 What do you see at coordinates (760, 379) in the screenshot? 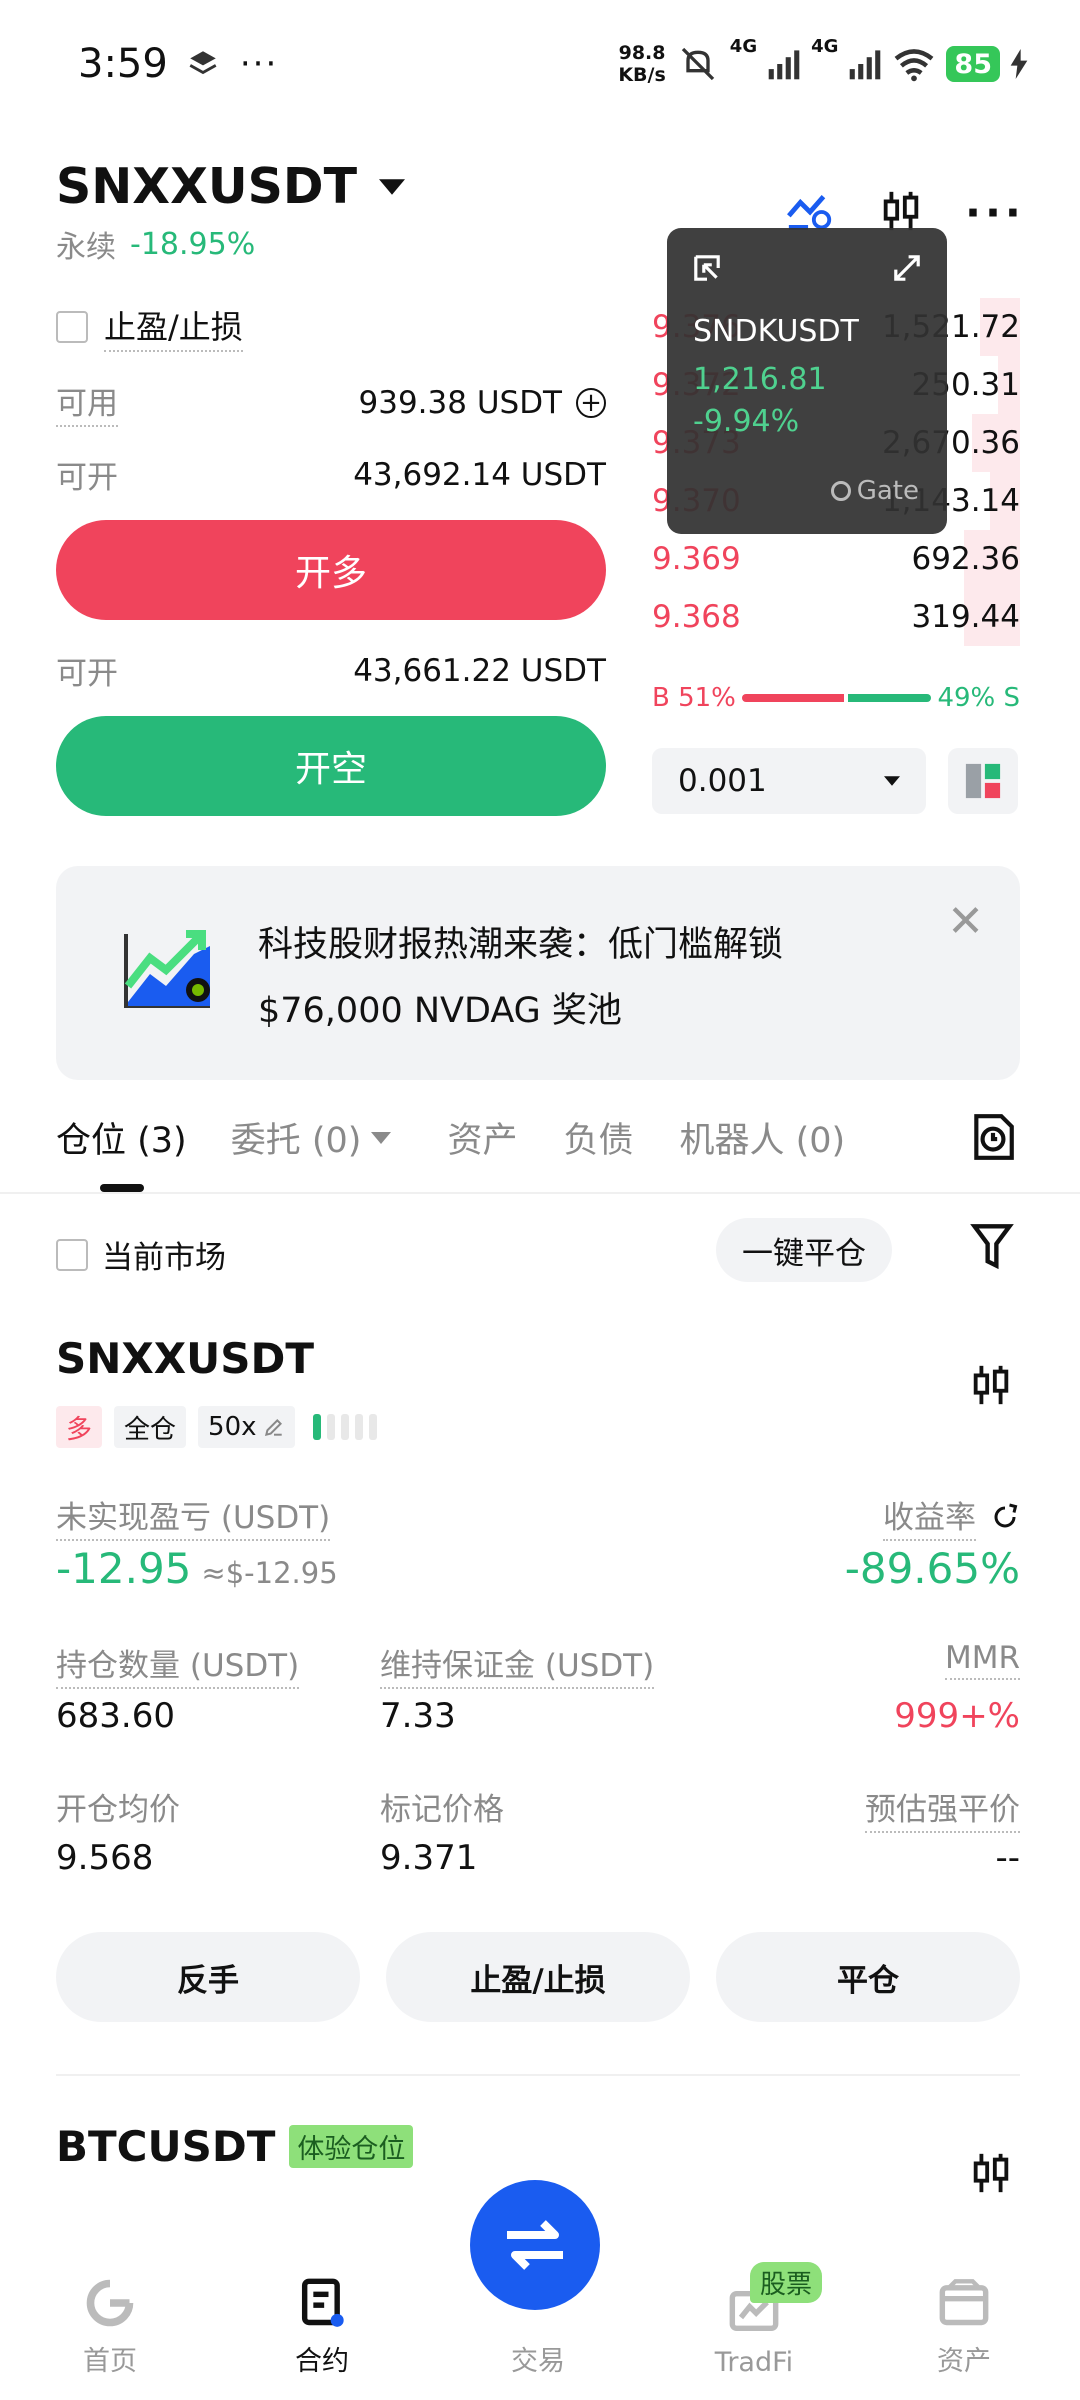
I see `floating-price: 1,216.81` at bounding box center [760, 379].